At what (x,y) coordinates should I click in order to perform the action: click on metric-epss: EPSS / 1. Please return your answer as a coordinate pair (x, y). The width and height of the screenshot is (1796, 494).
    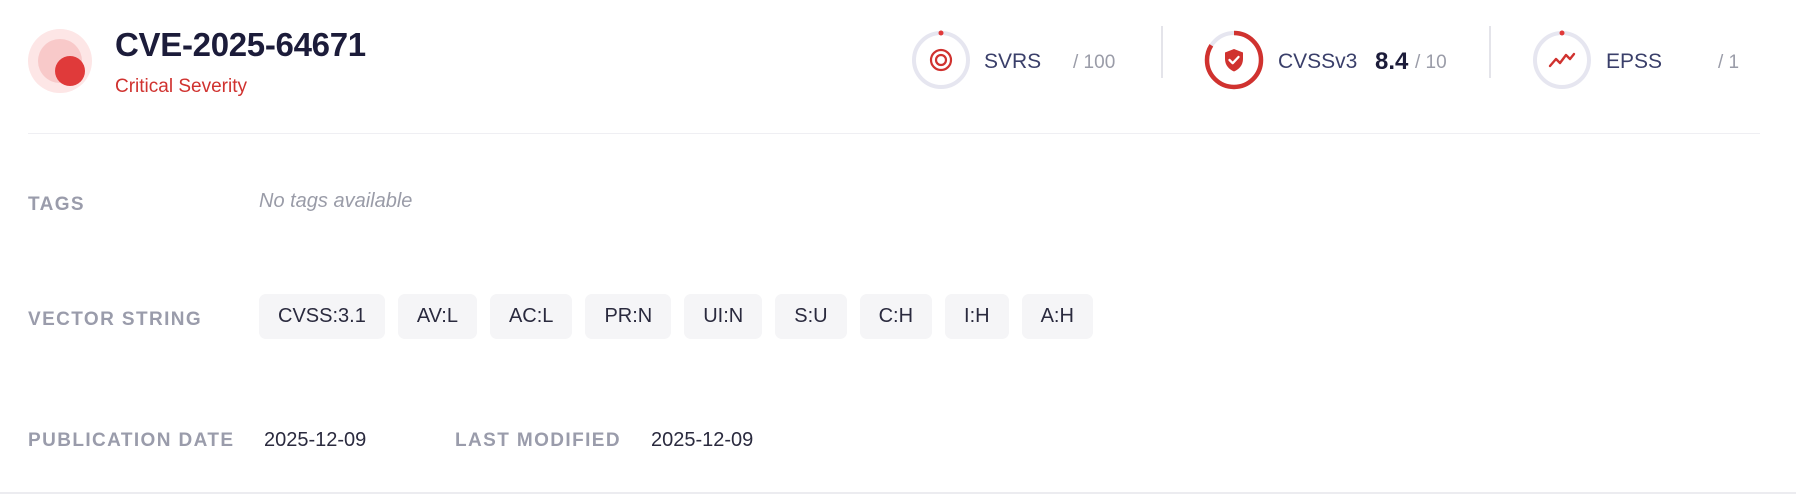
    Looking at the image, I should click on (1652, 62).